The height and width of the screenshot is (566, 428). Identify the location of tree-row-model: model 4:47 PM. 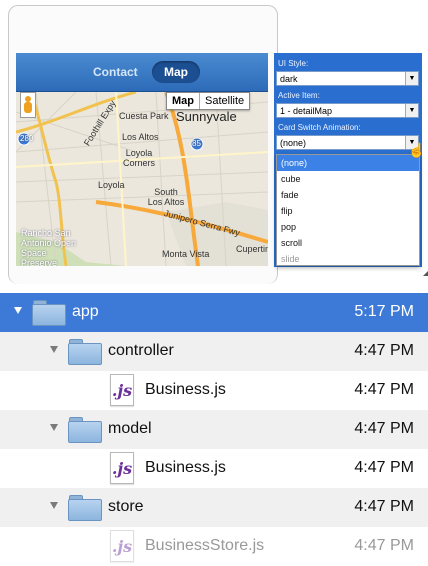
(214, 429).